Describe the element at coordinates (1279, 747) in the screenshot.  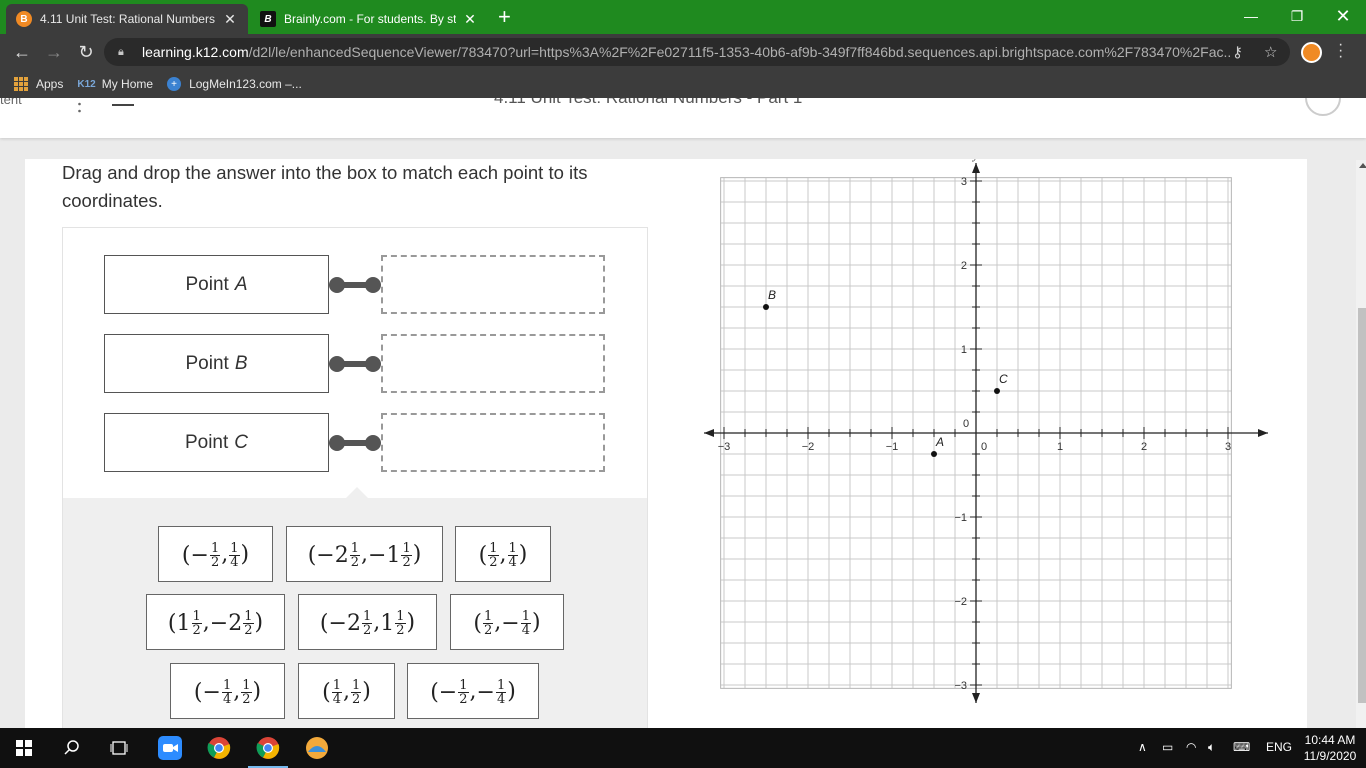
I see `language-indicator: ENG` at that location.